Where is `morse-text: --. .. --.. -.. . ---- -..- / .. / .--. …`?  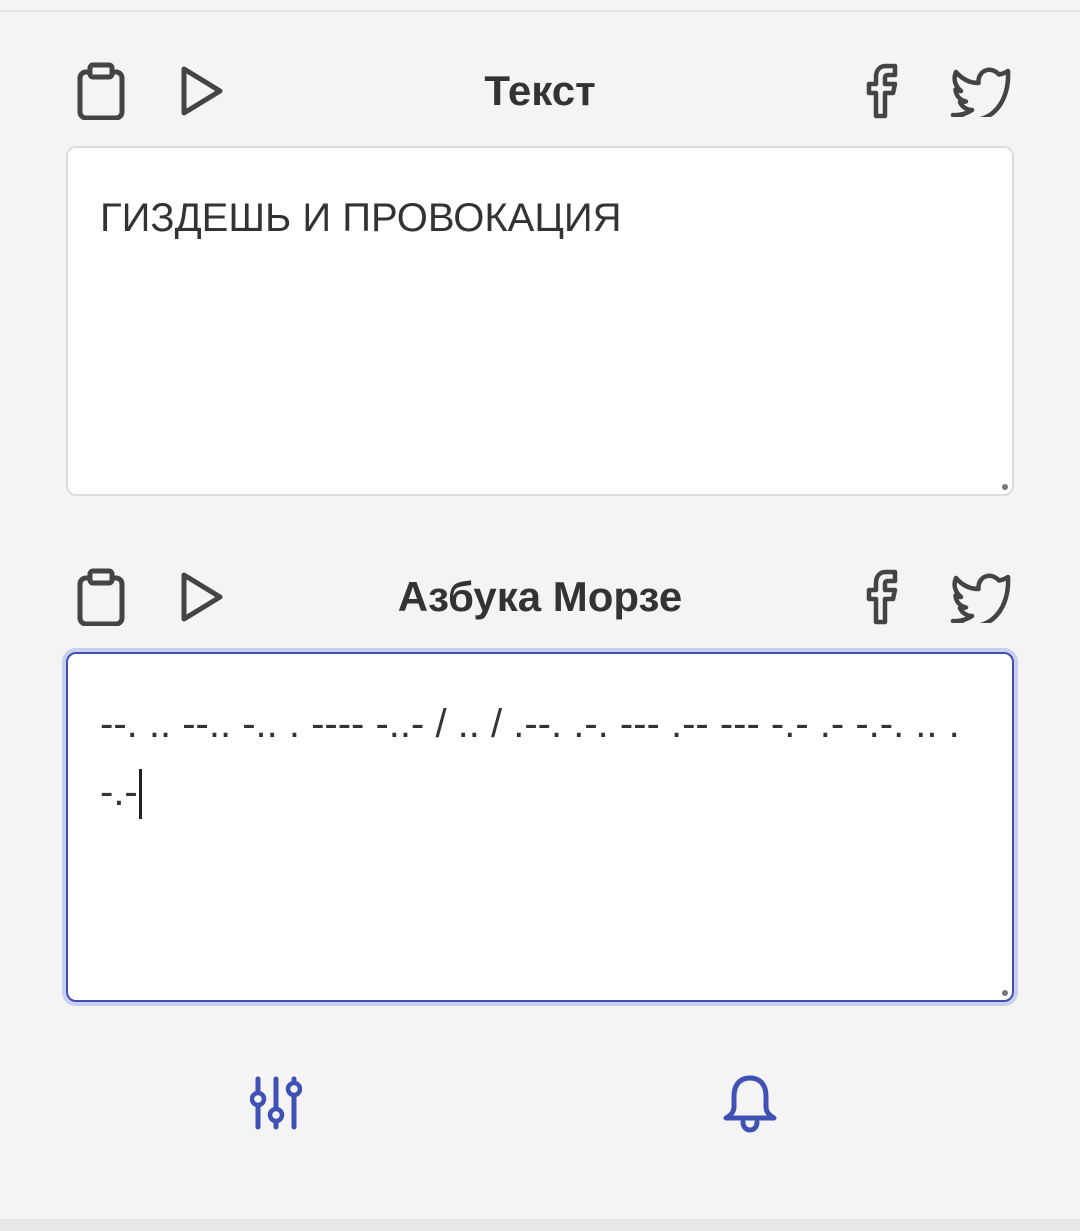
morse-text: --. .. --.. -.. . ---- -..- / .. / .--. … is located at coordinates (530, 758).